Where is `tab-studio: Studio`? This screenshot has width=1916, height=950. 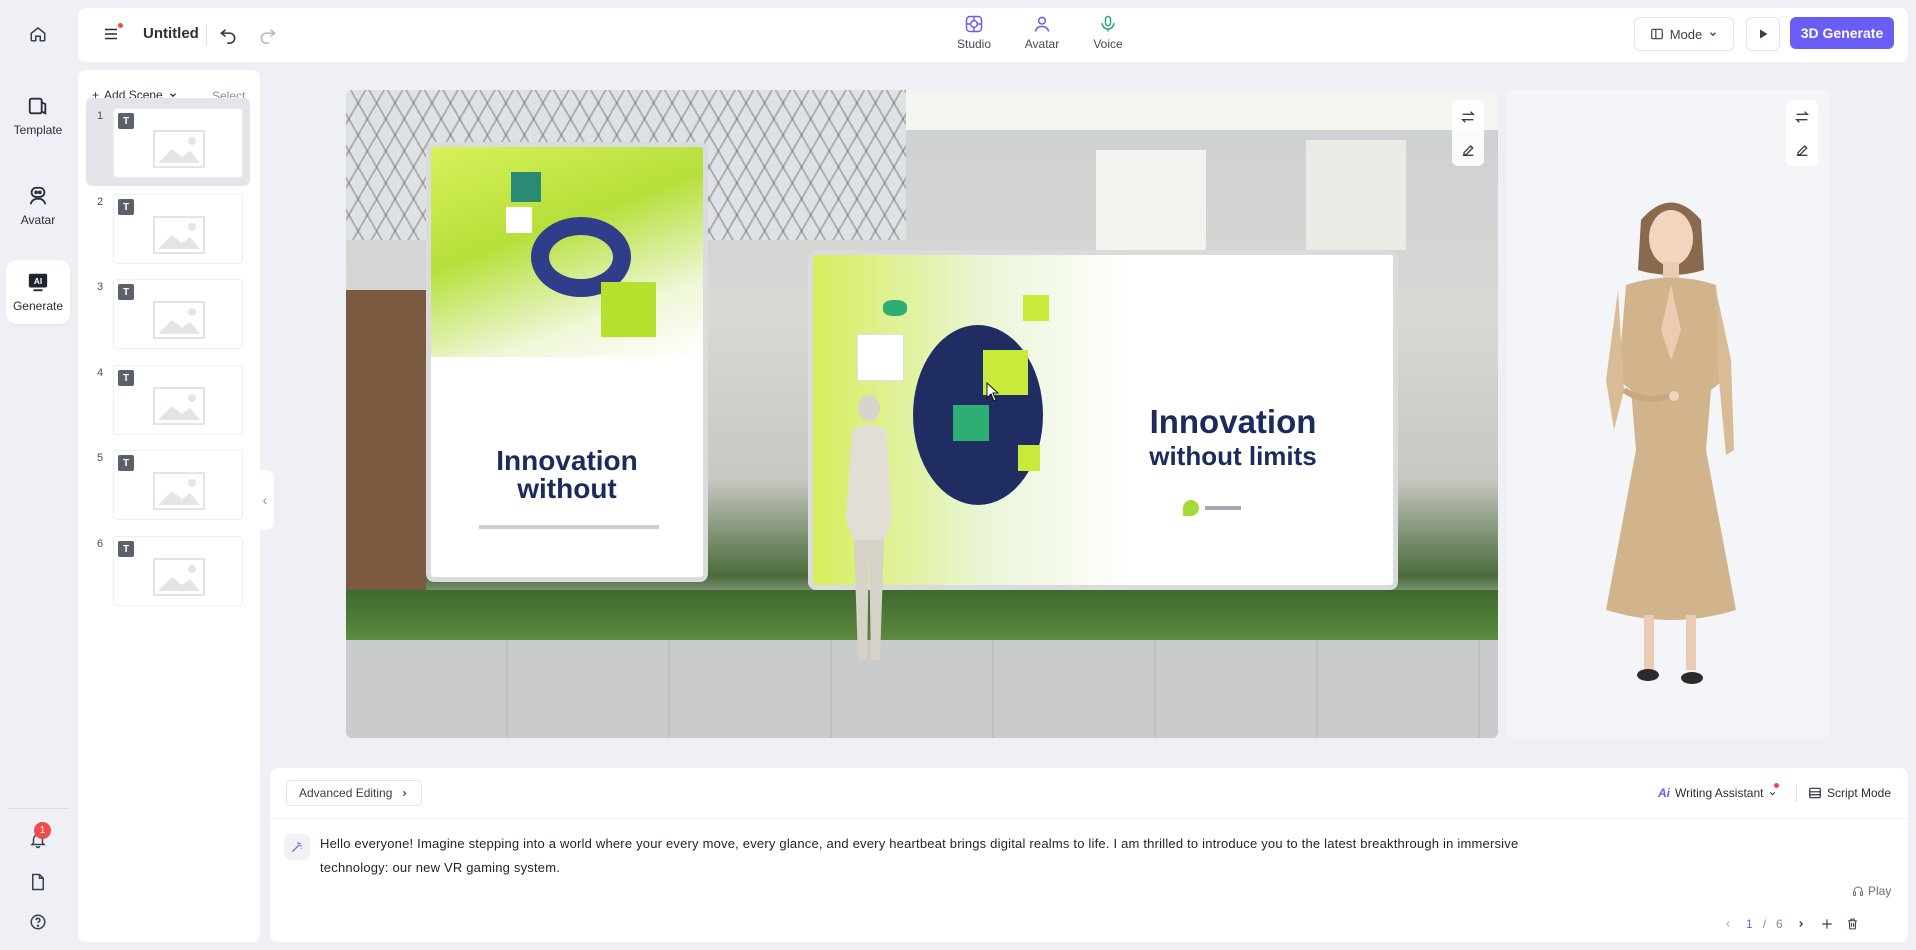 tab-studio: Studio is located at coordinates (974, 32).